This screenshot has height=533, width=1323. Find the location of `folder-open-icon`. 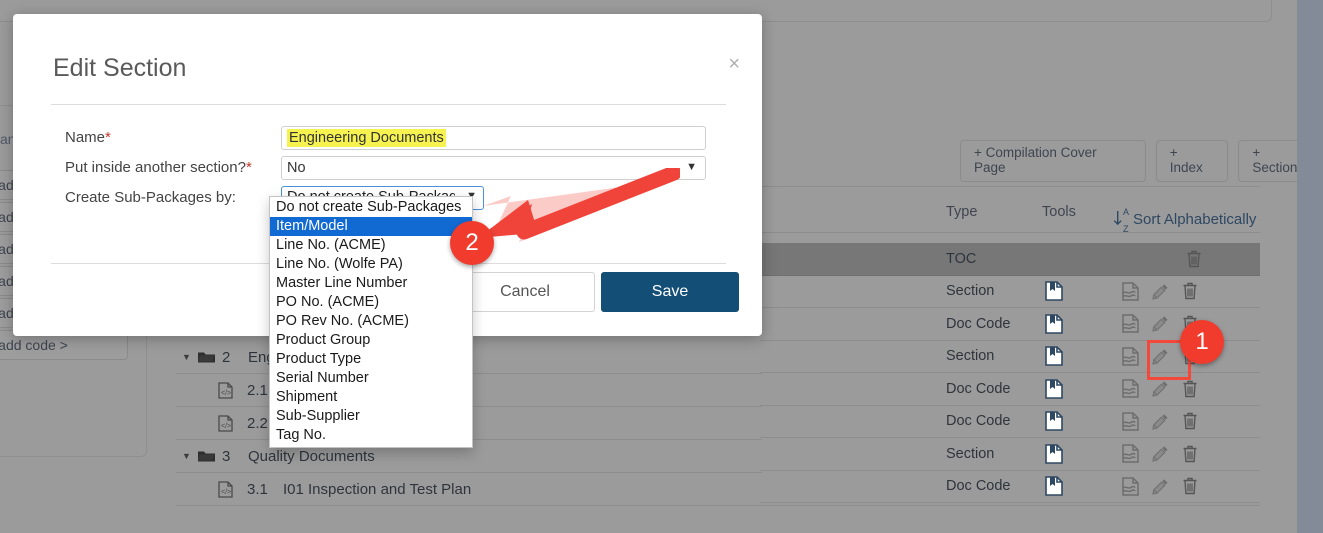

folder-open-icon is located at coordinates (207, 456).